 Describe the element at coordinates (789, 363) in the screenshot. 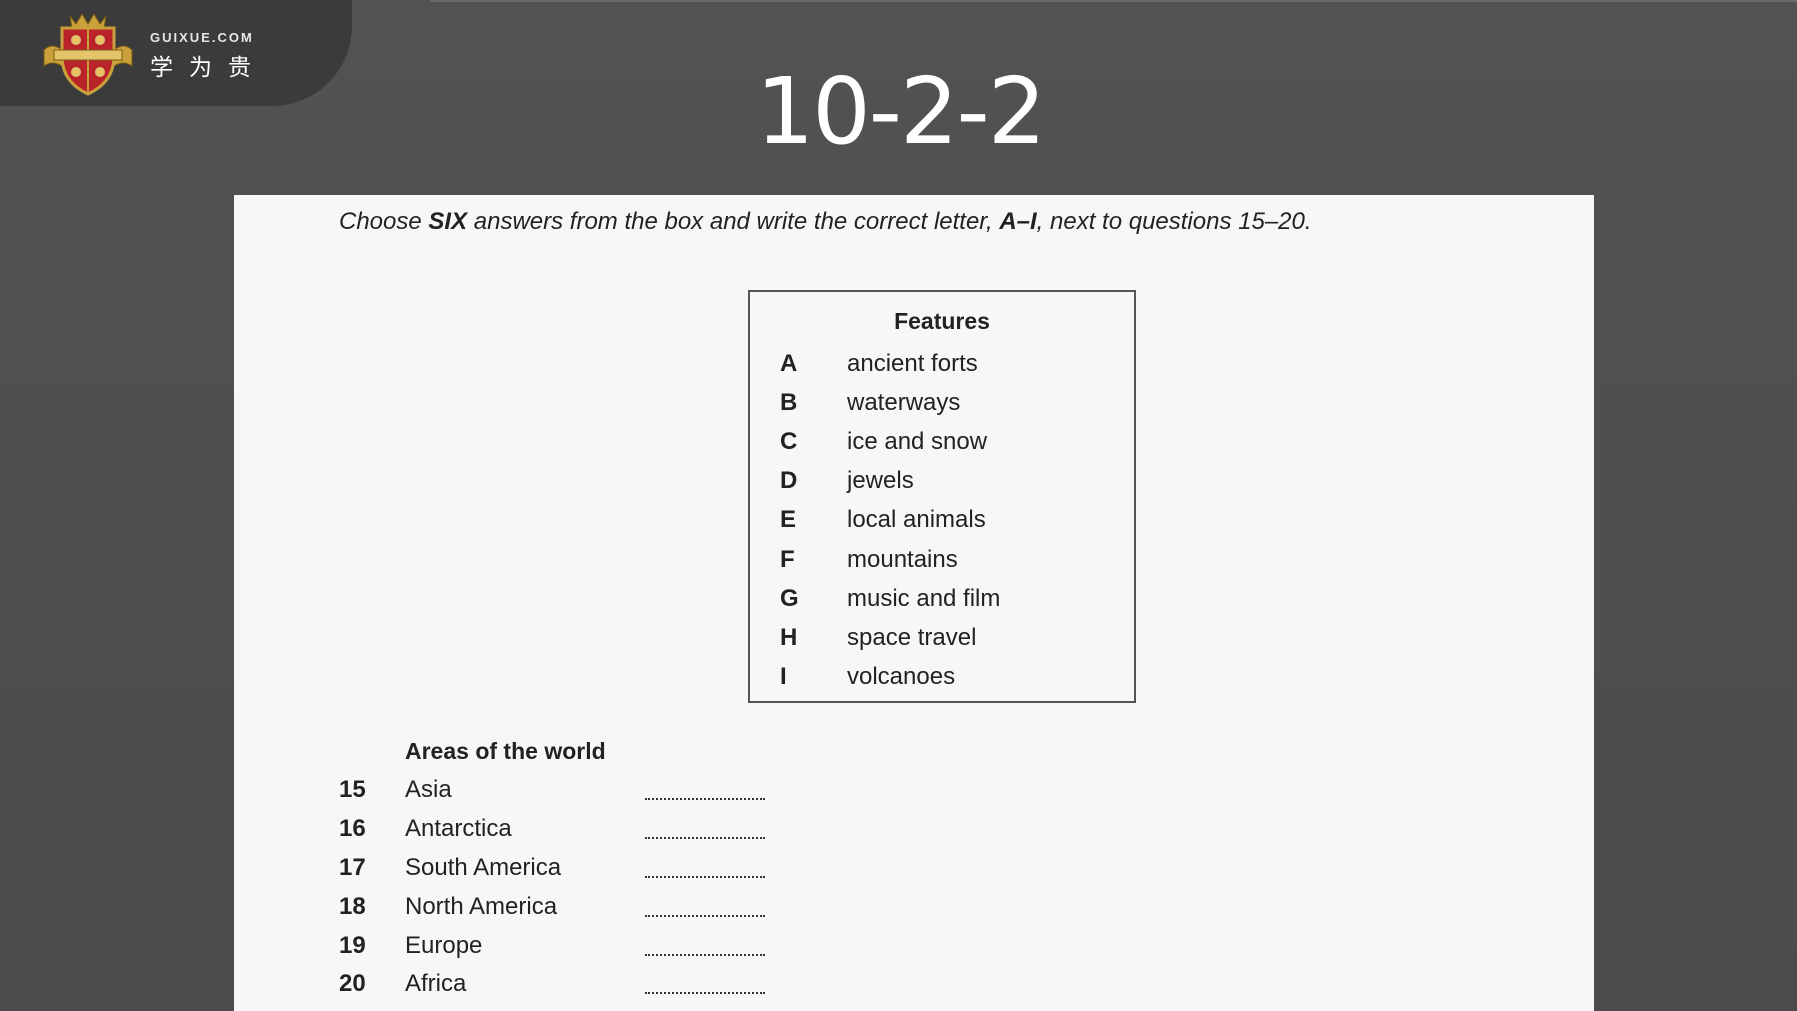

I see `feature-letter: A` at that location.